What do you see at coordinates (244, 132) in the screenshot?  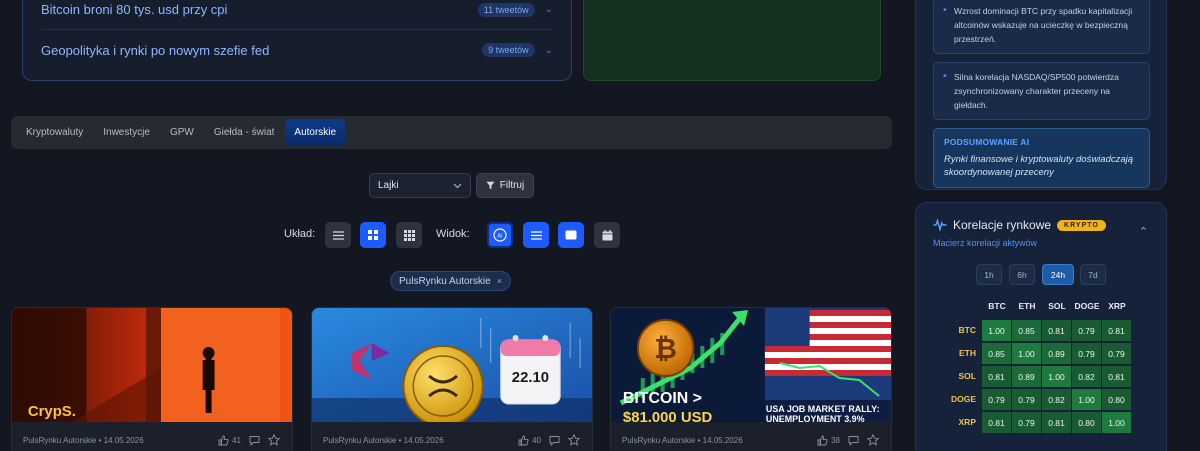 I see `tab-gielda-swiat: Giełda - świat` at bounding box center [244, 132].